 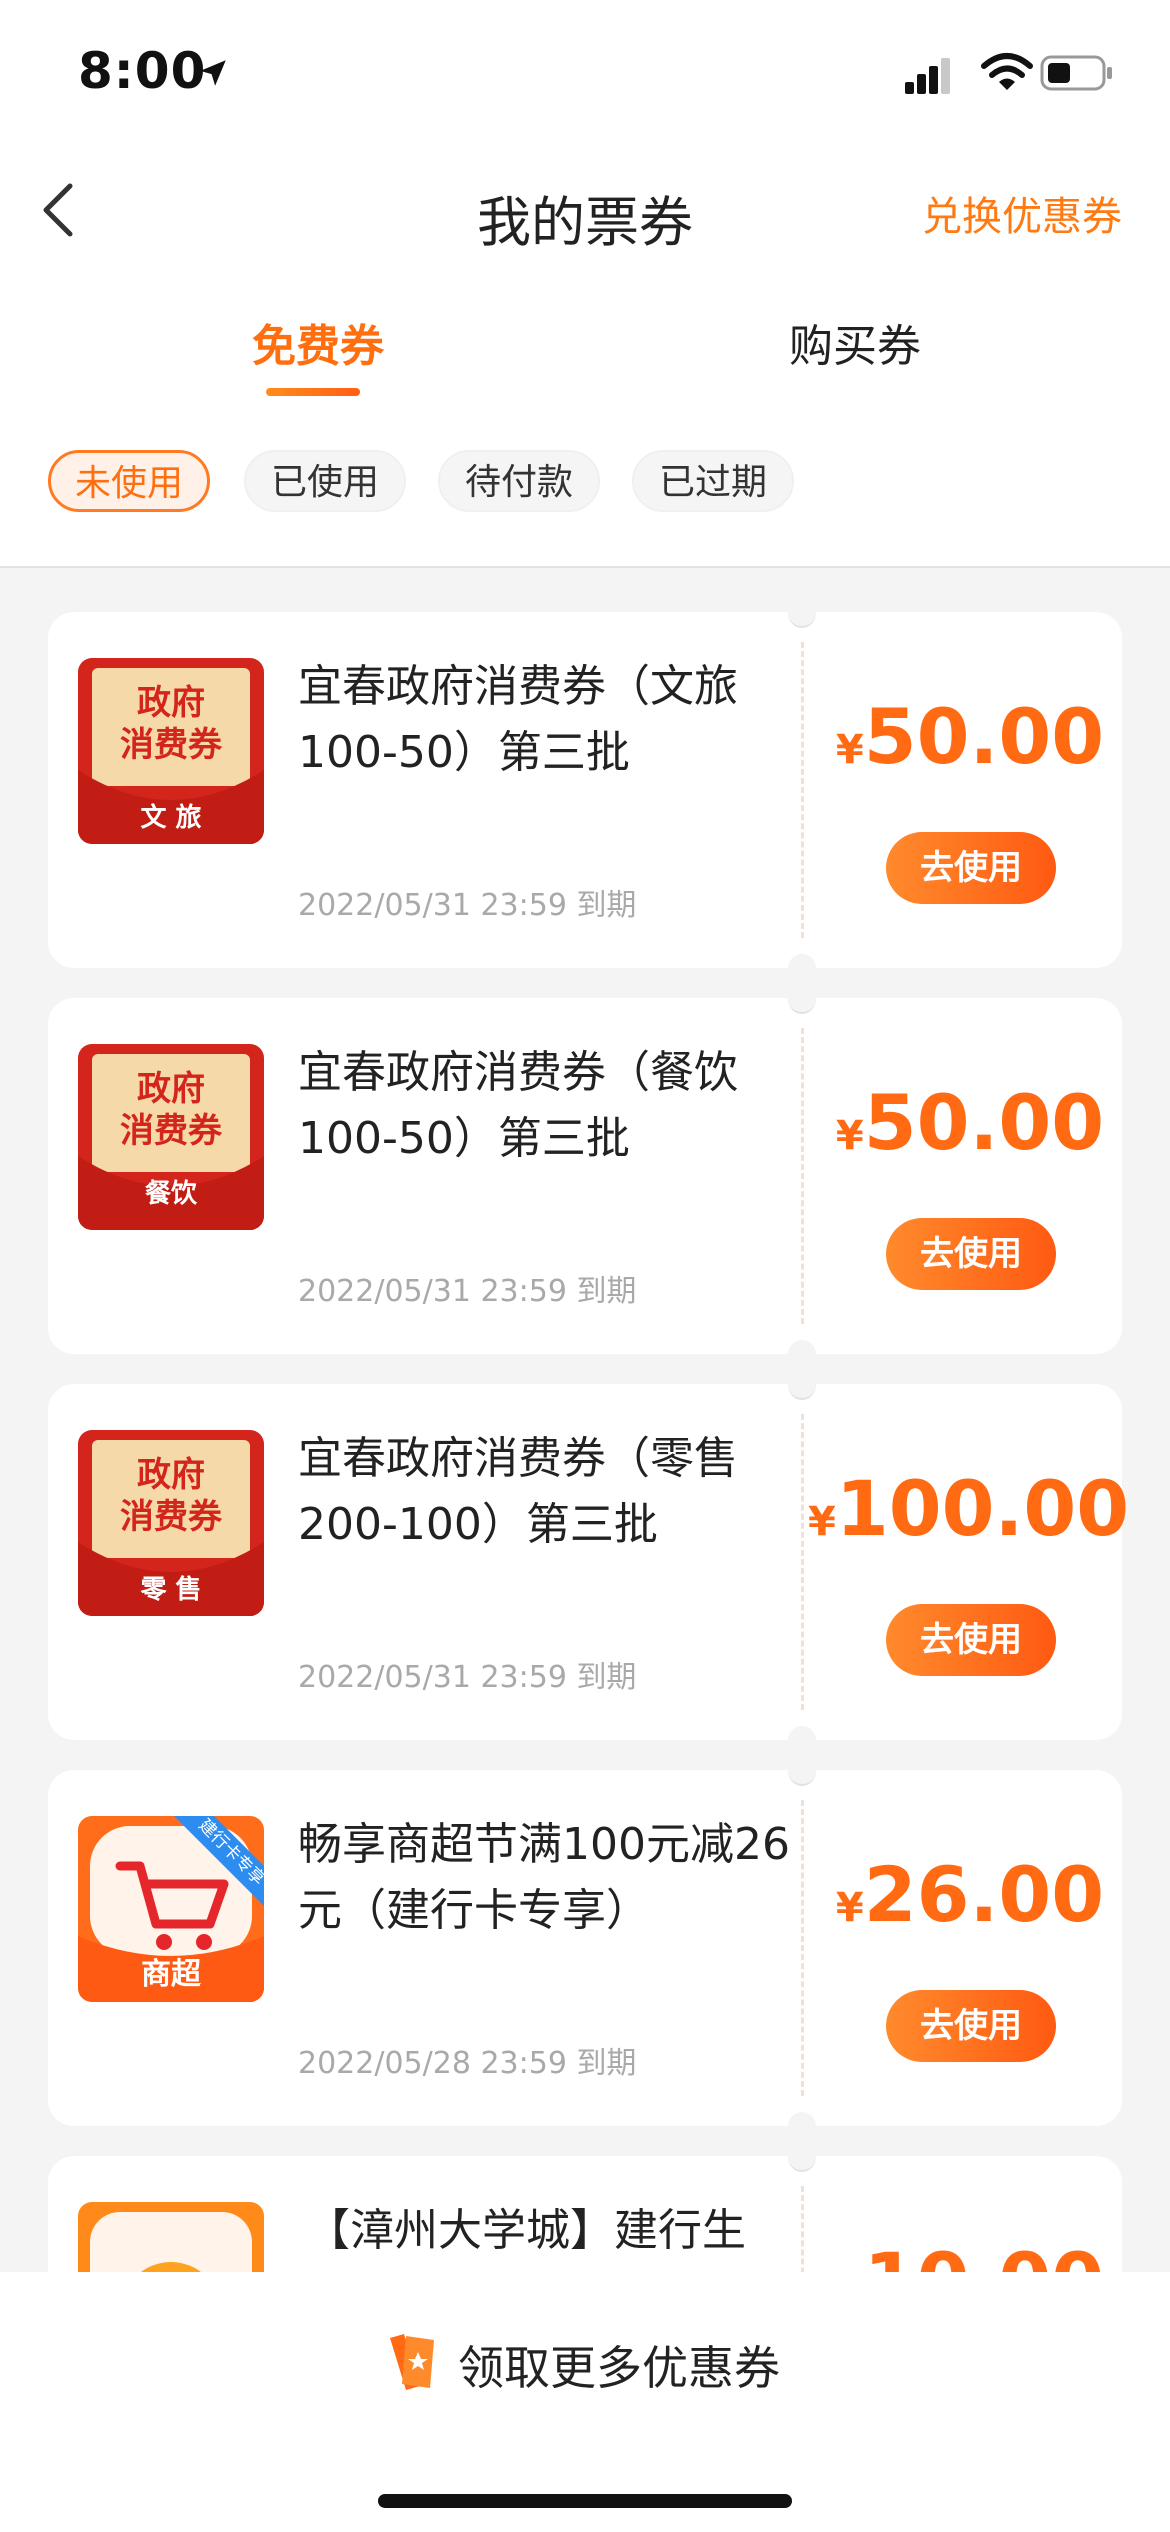 I want to click on status-bar: 8:00, so click(x=585, y=75).